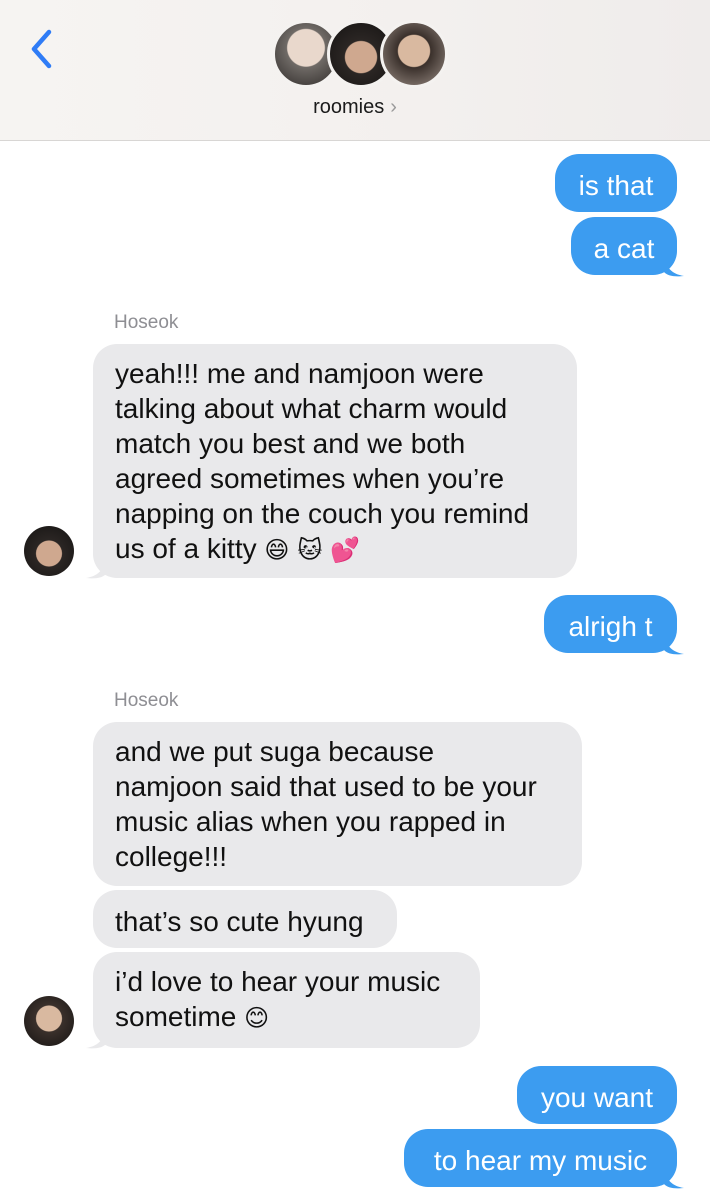  What do you see at coordinates (360, 56) in the screenshot?
I see `group-avatars` at bounding box center [360, 56].